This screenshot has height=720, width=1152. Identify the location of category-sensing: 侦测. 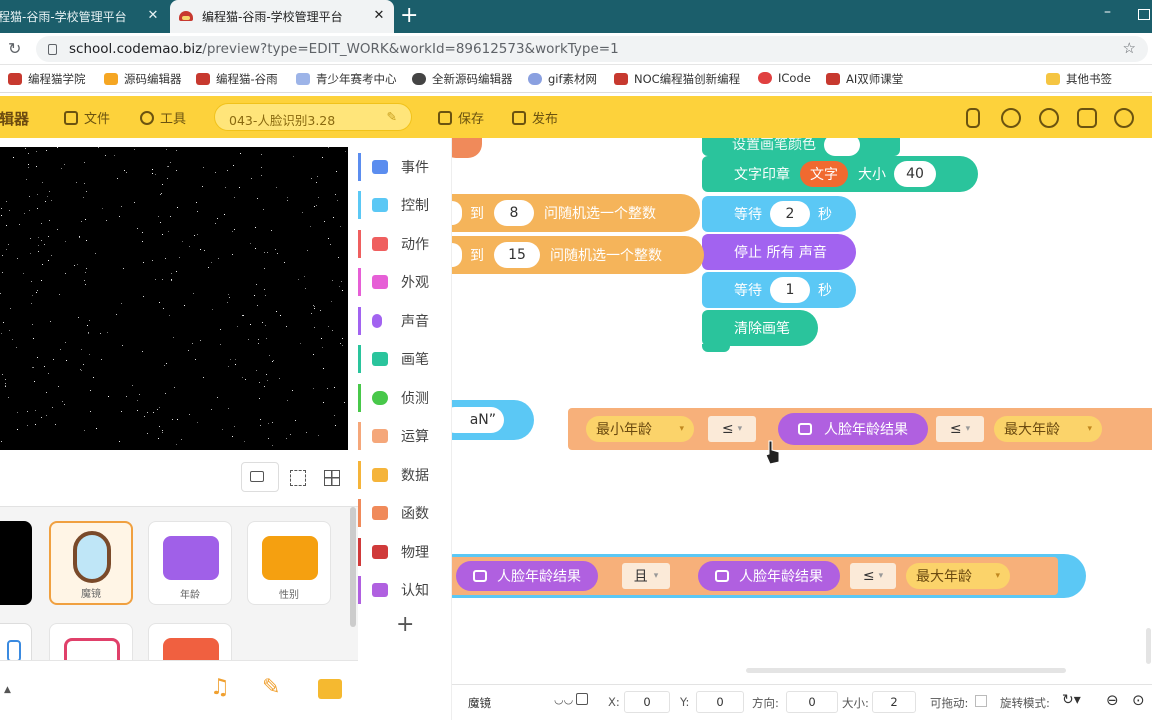
(405, 398).